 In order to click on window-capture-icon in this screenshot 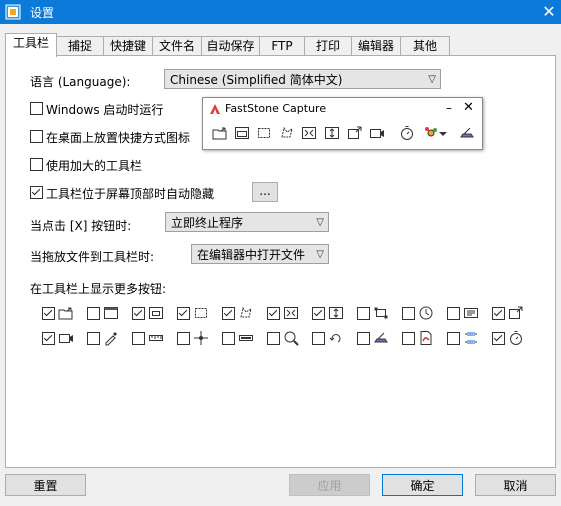, I will do `click(111, 313)`.